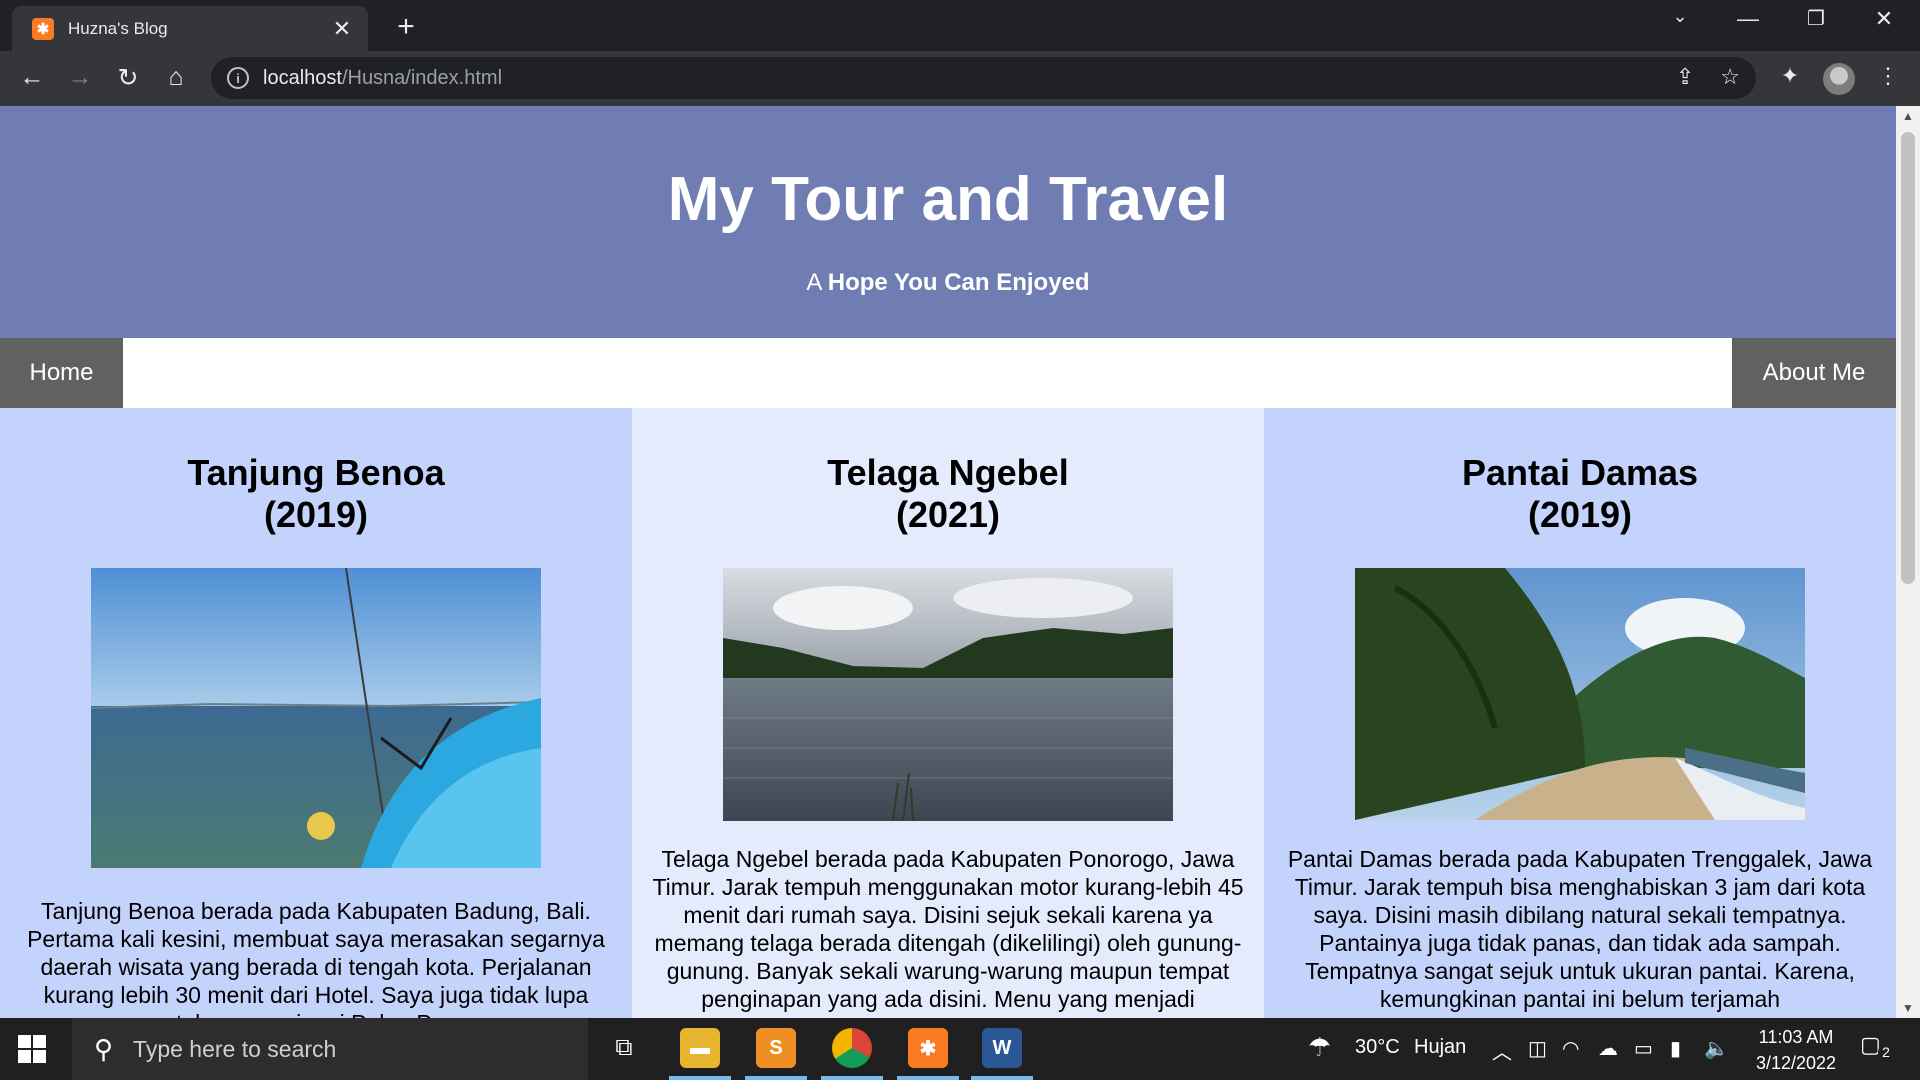 Image resolution: width=1920 pixels, height=1080 pixels. What do you see at coordinates (1790, 76) in the screenshot?
I see `extensions-icon: ✦` at bounding box center [1790, 76].